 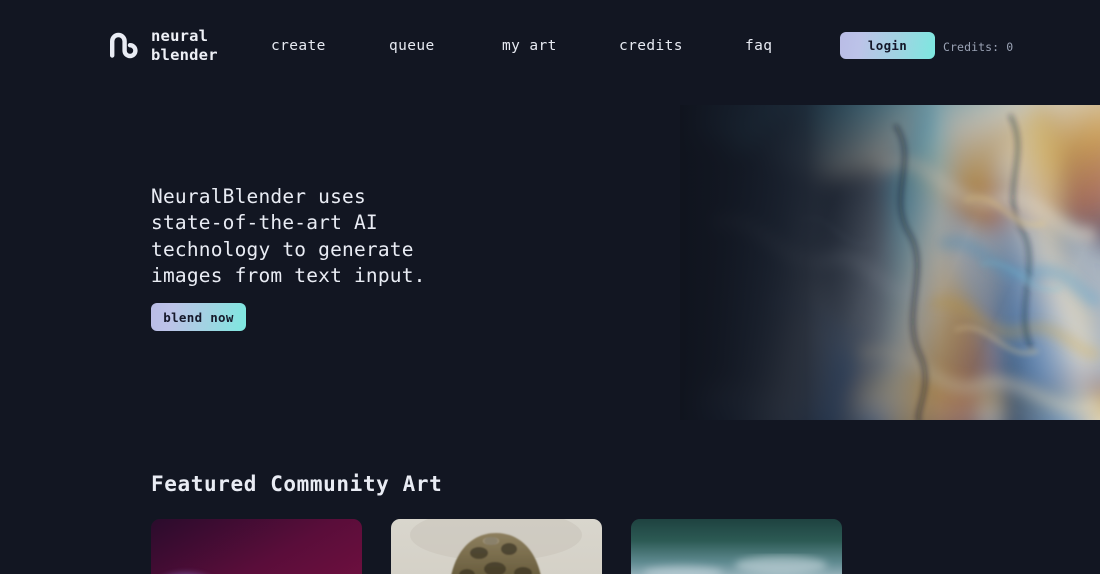 I want to click on tortoise-sunglasses-artwork-icon, so click(x=496, y=546).